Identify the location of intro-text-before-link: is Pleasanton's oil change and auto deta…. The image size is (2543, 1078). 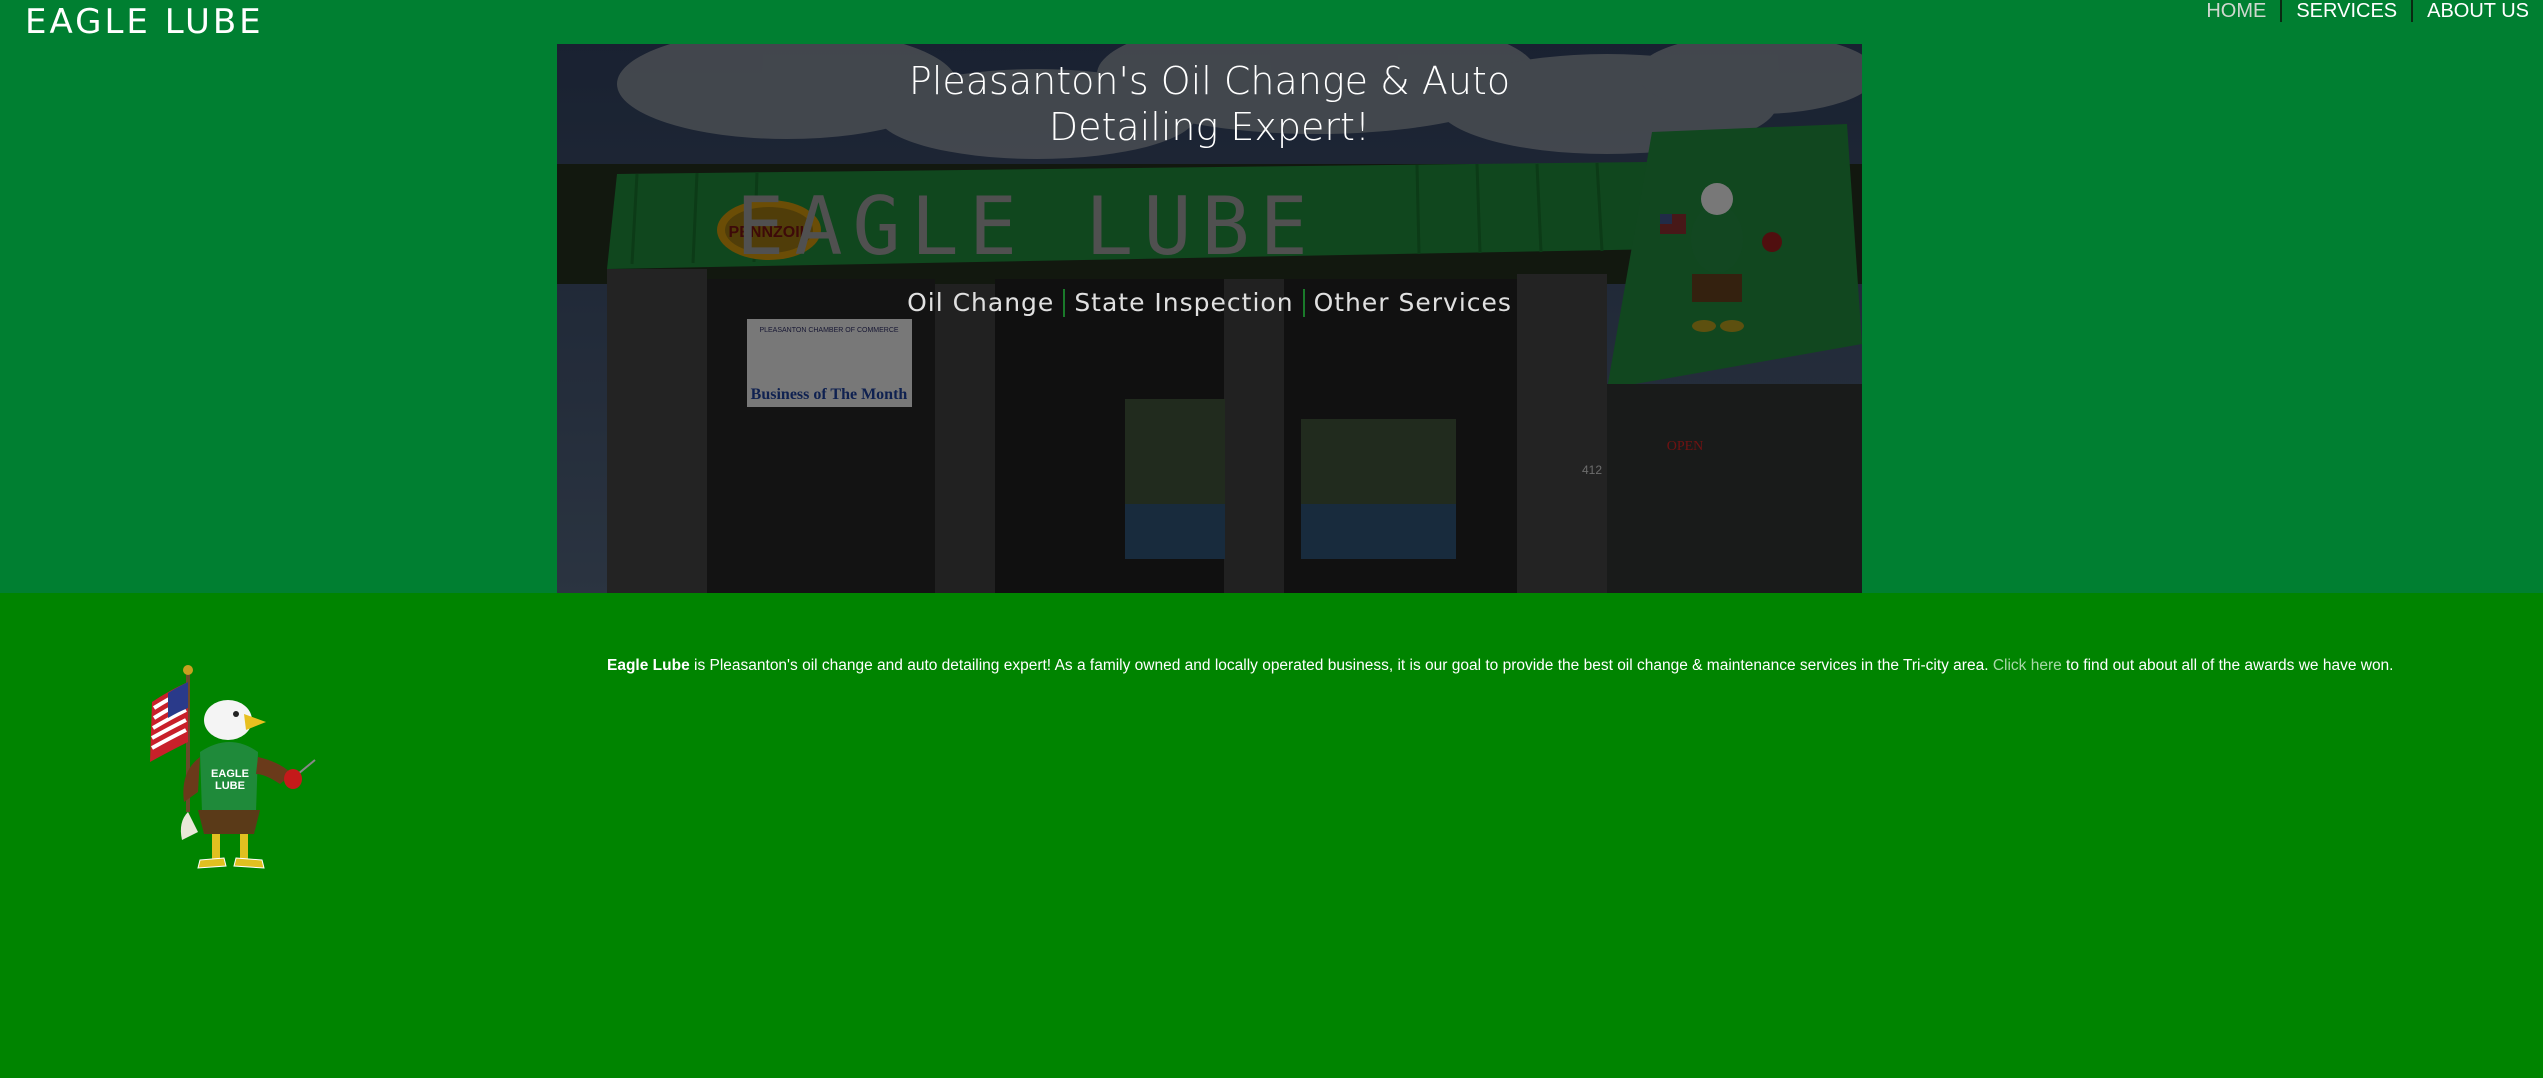
(1341, 665).